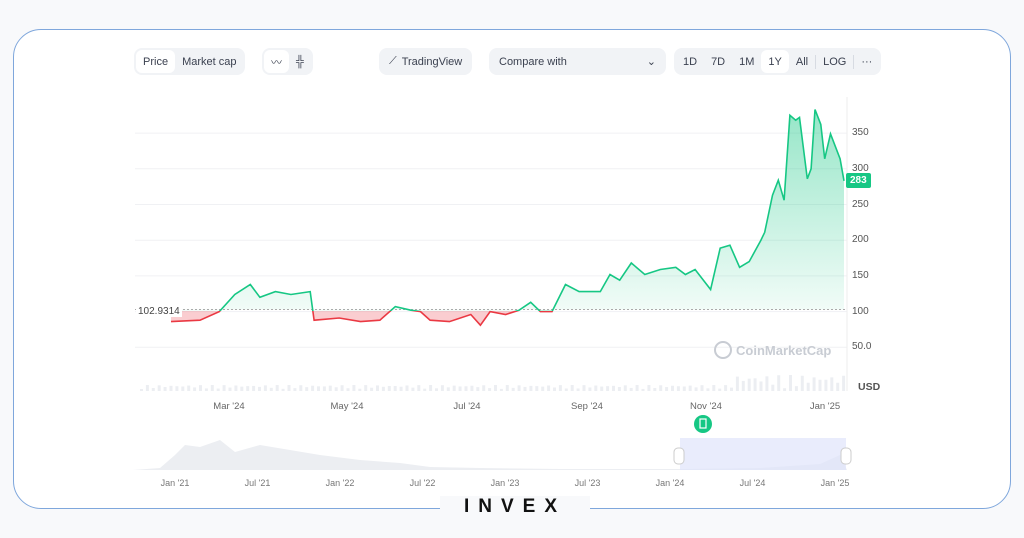 The image size is (1024, 538). What do you see at coordinates (846, 456) in the screenshot?
I see `navigator-handle-right` at bounding box center [846, 456].